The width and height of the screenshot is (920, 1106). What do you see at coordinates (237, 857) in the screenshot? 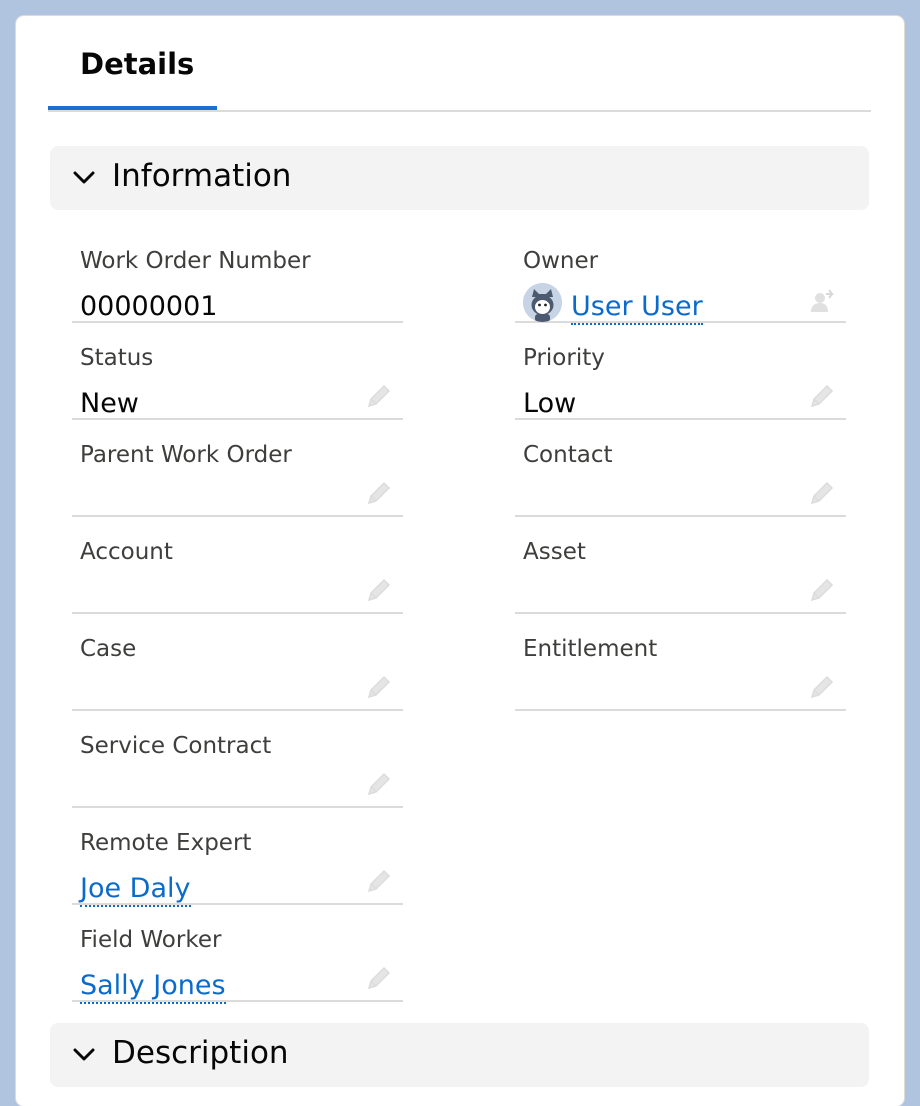
I see `field-remote-expert: Remote Expert Joe Daly` at bounding box center [237, 857].